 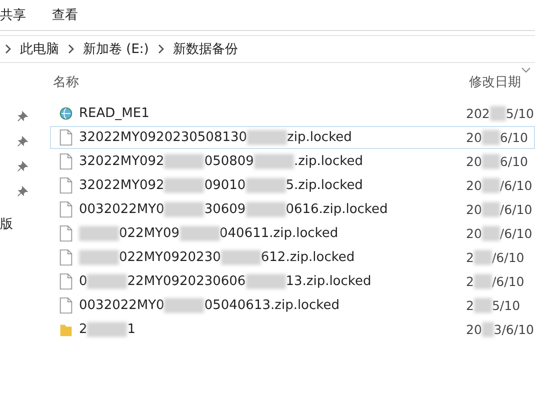 I want to click on file-name: READ_ME1, so click(x=114, y=113).